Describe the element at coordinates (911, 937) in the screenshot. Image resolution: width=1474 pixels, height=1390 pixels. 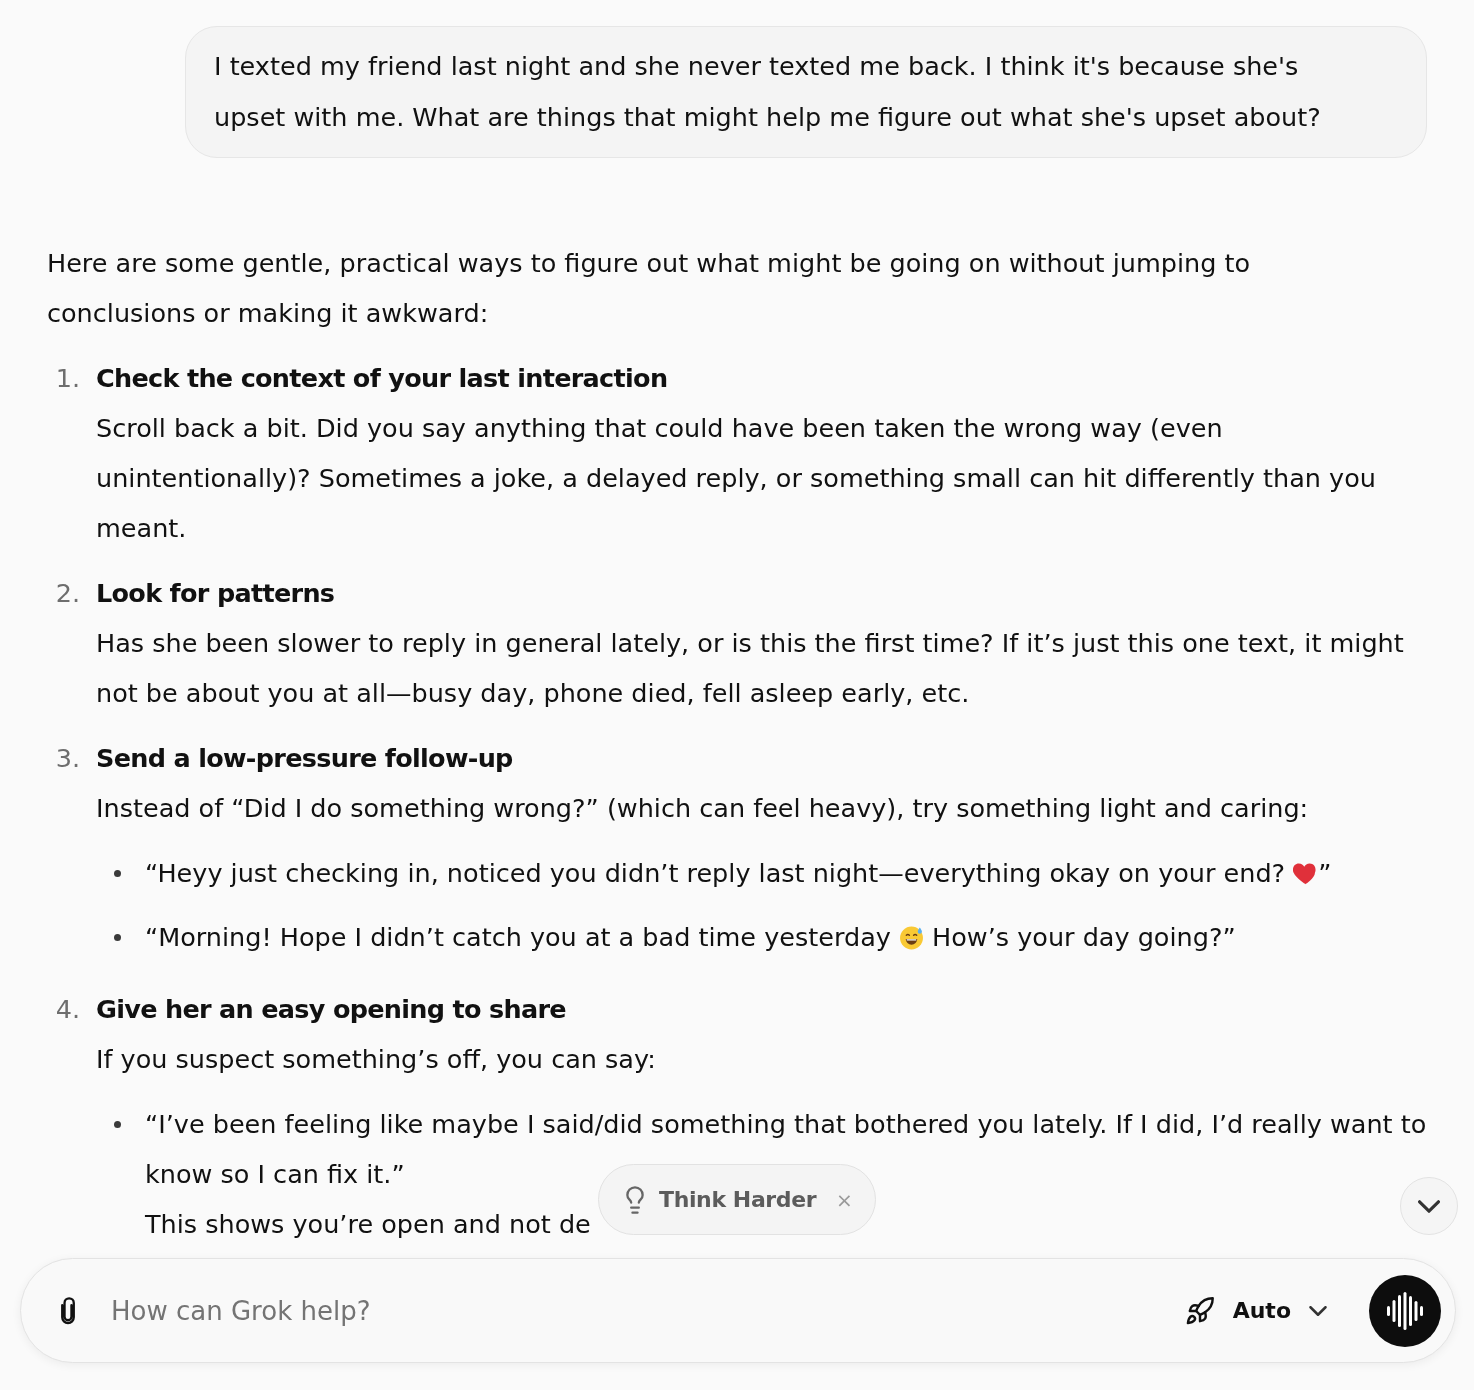
I see `sweat-smile-icon` at that location.